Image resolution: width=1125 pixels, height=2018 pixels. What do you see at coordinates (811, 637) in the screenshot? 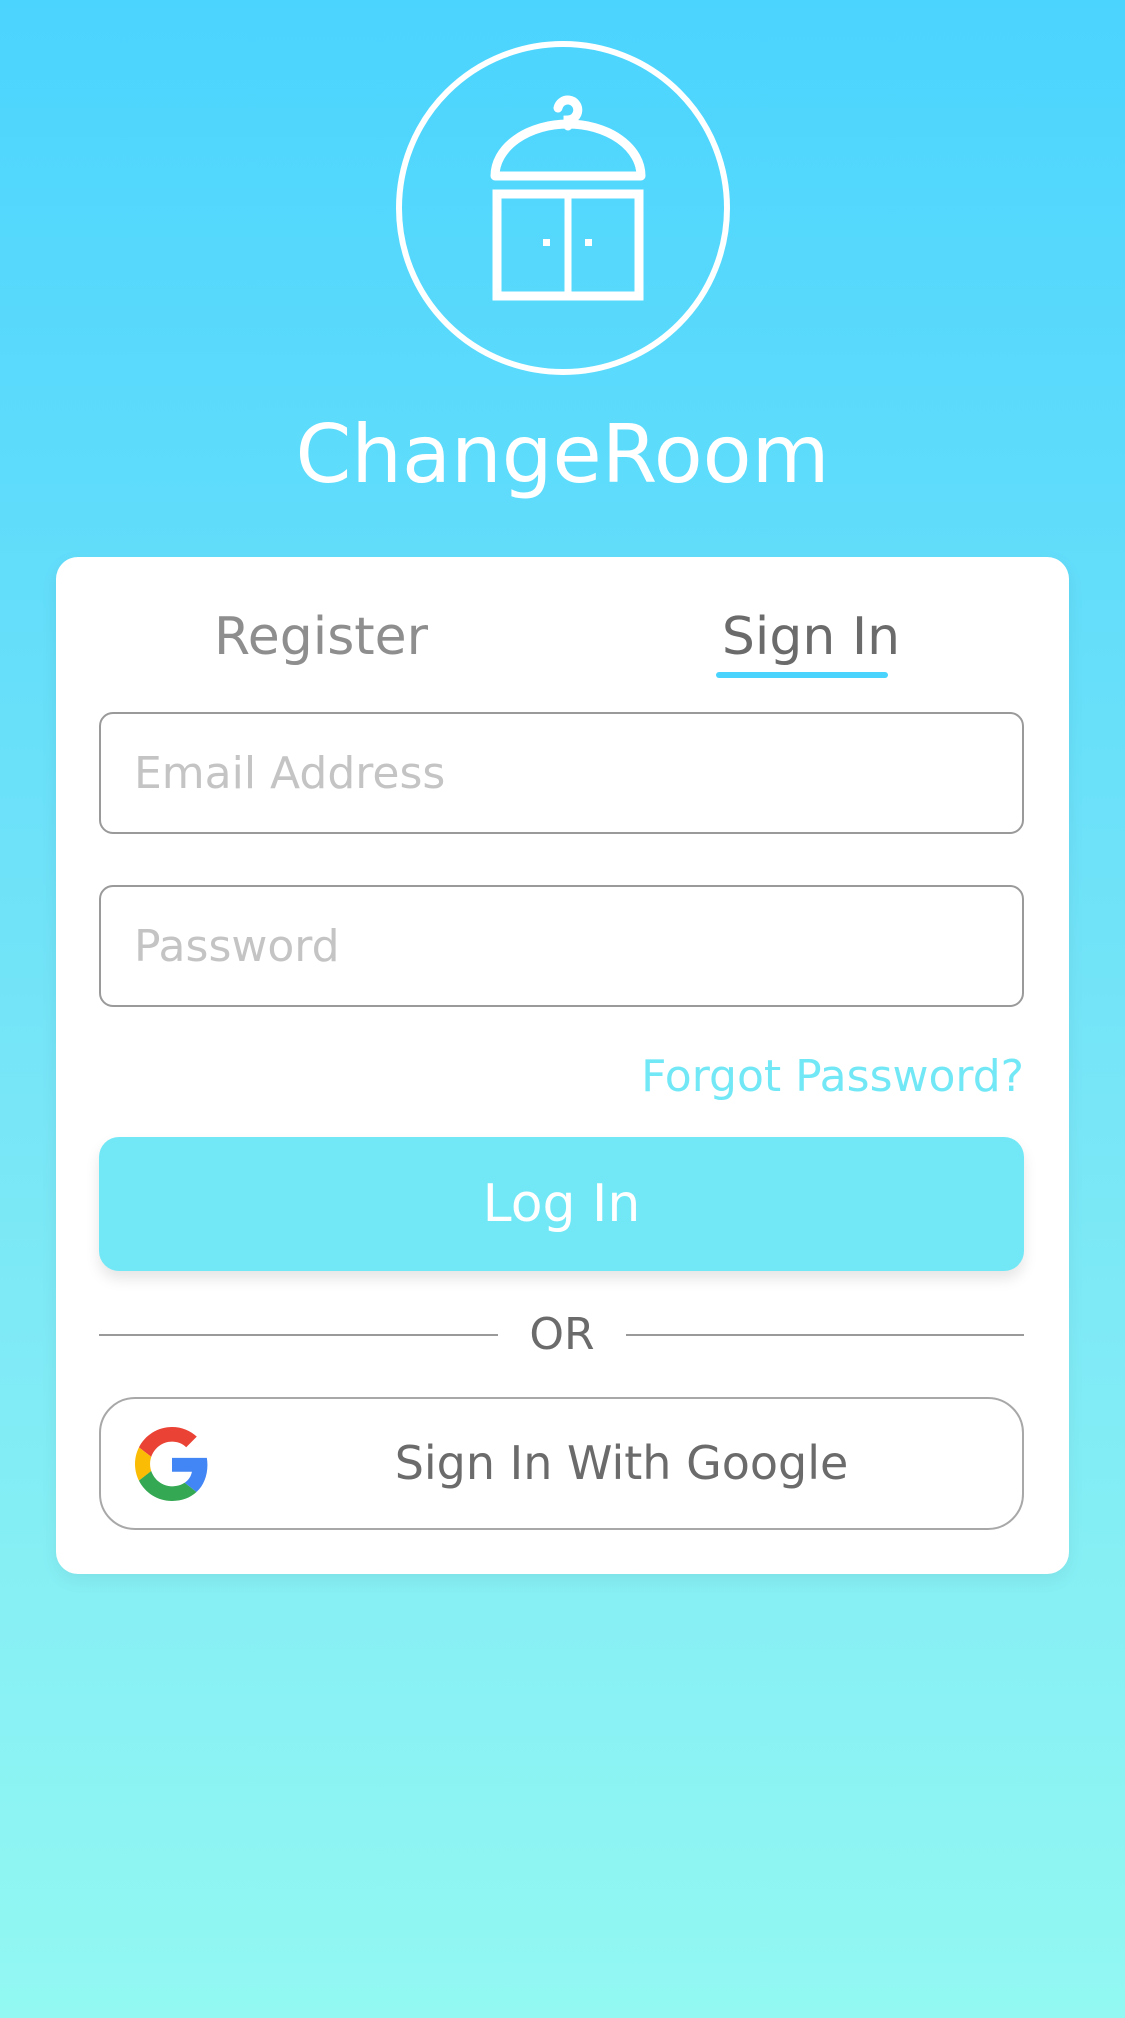
I see `tab-sign-in: Sign In` at bounding box center [811, 637].